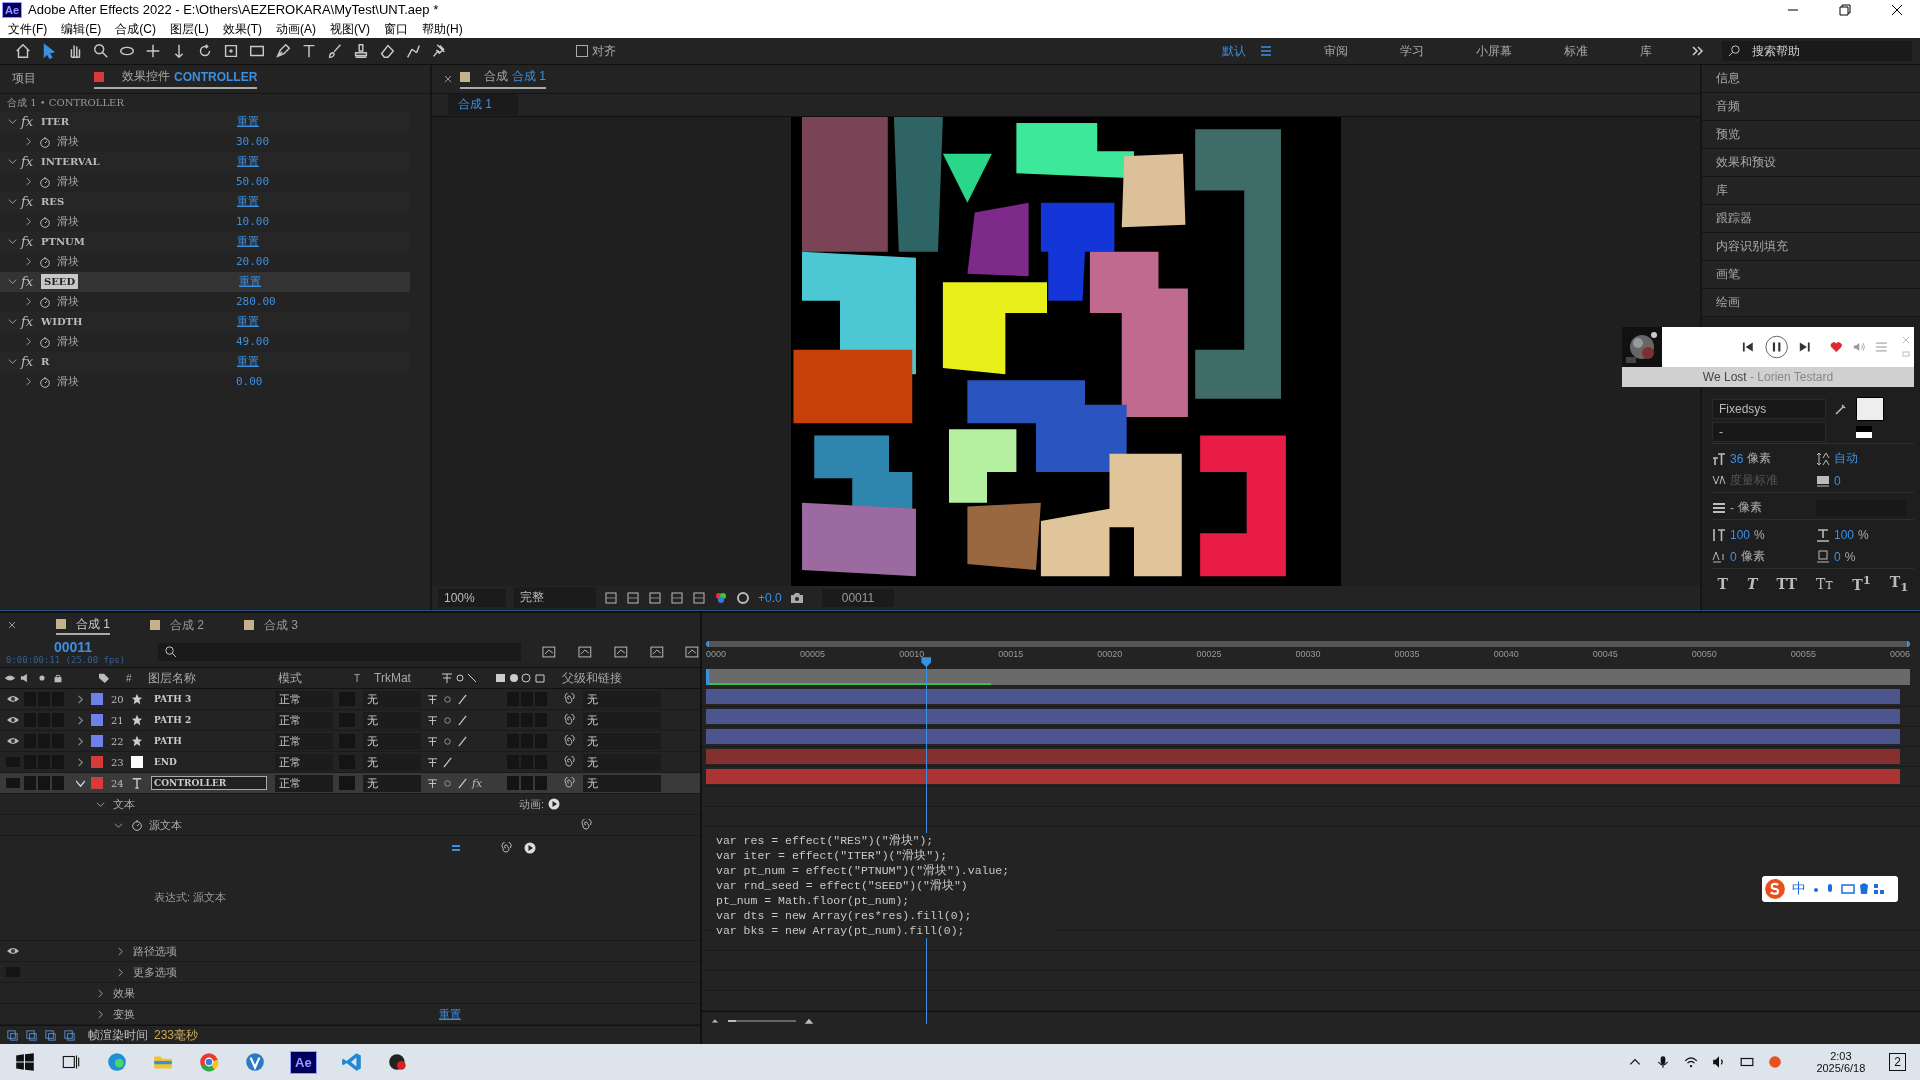 Image resolution: width=1920 pixels, height=1080 pixels. Describe the element at coordinates (809, 1021) in the screenshot. I see `zoom-in-icon` at that location.